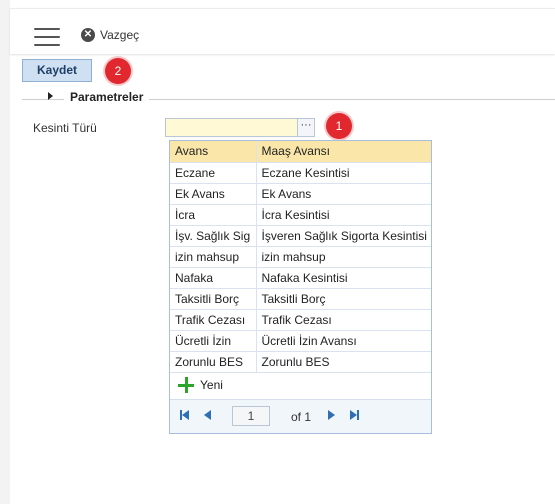  What do you see at coordinates (184, 415) in the screenshot?
I see `first-page-icon` at bounding box center [184, 415].